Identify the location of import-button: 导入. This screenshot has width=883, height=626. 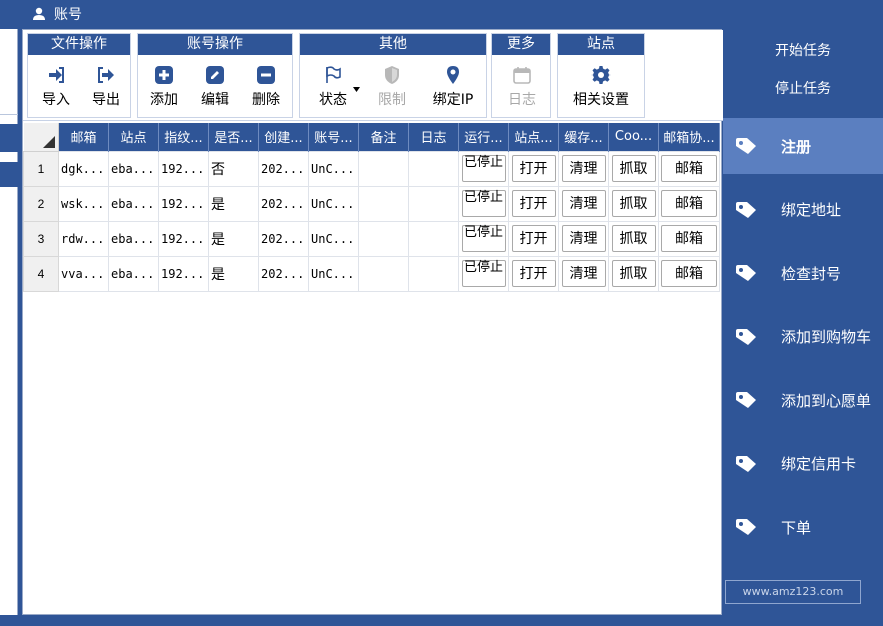
(56, 87).